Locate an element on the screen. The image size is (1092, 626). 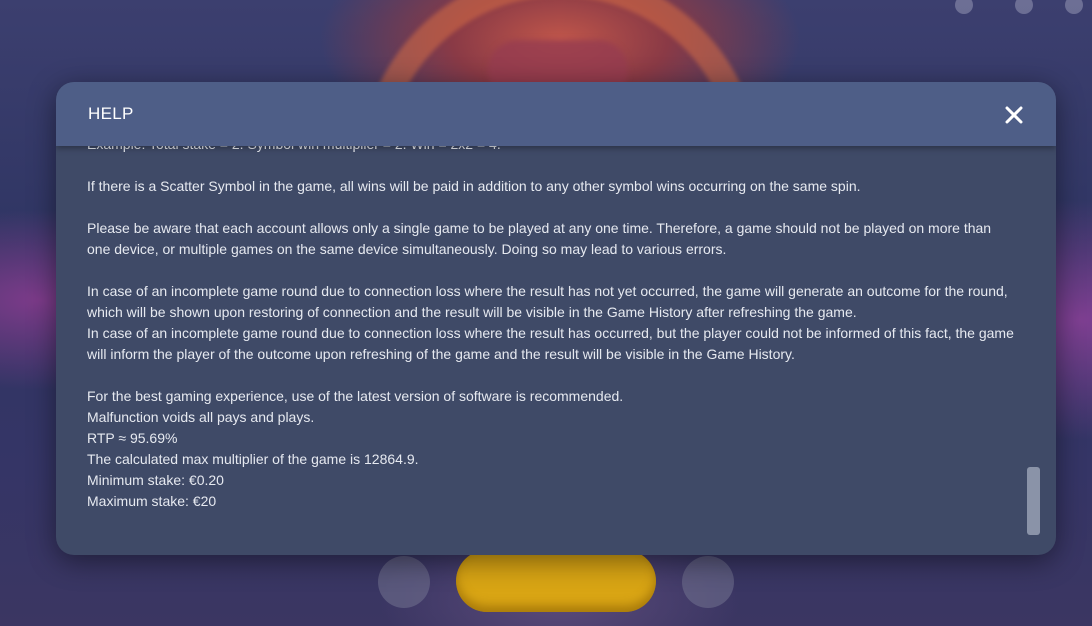
decrease-bet-button is located at coordinates (404, 582).